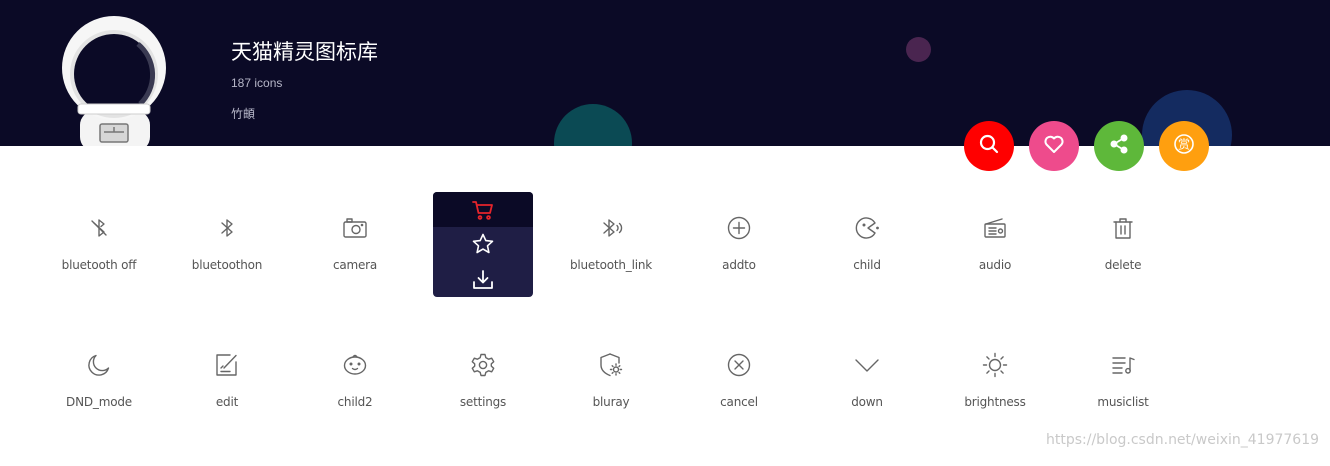 Image resolution: width=1330 pixels, height=466 pixels. What do you see at coordinates (355, 265) in the screenshot?
I see `icon-label: camera` at bounding box center [355, 265].